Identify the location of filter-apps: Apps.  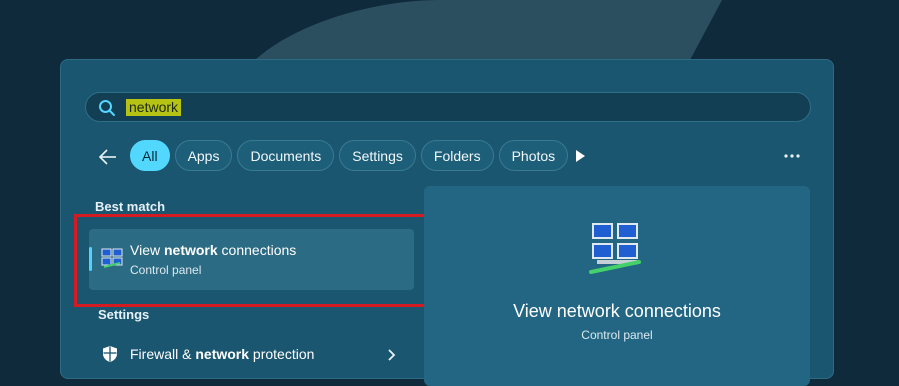
(203, 155).